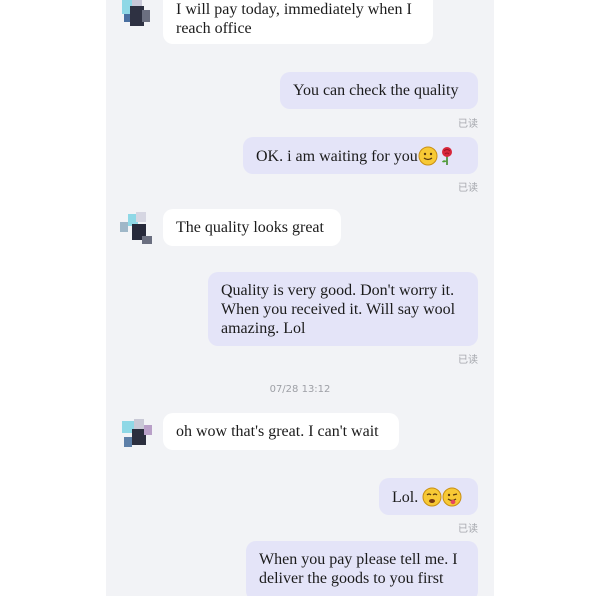  Describe the element at coordinates (376, 90) in the screenshot. I see `message-text: You can check the quality` at that location.